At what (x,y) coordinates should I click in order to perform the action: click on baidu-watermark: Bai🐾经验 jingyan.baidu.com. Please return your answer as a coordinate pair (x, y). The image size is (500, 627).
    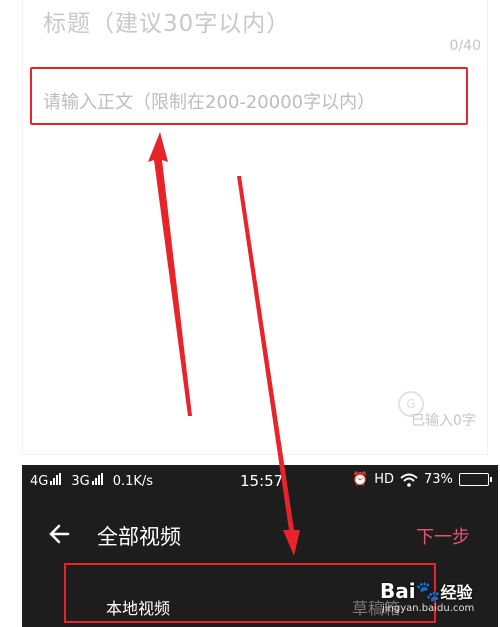
    Looking at the image, I should click on (440, 601).